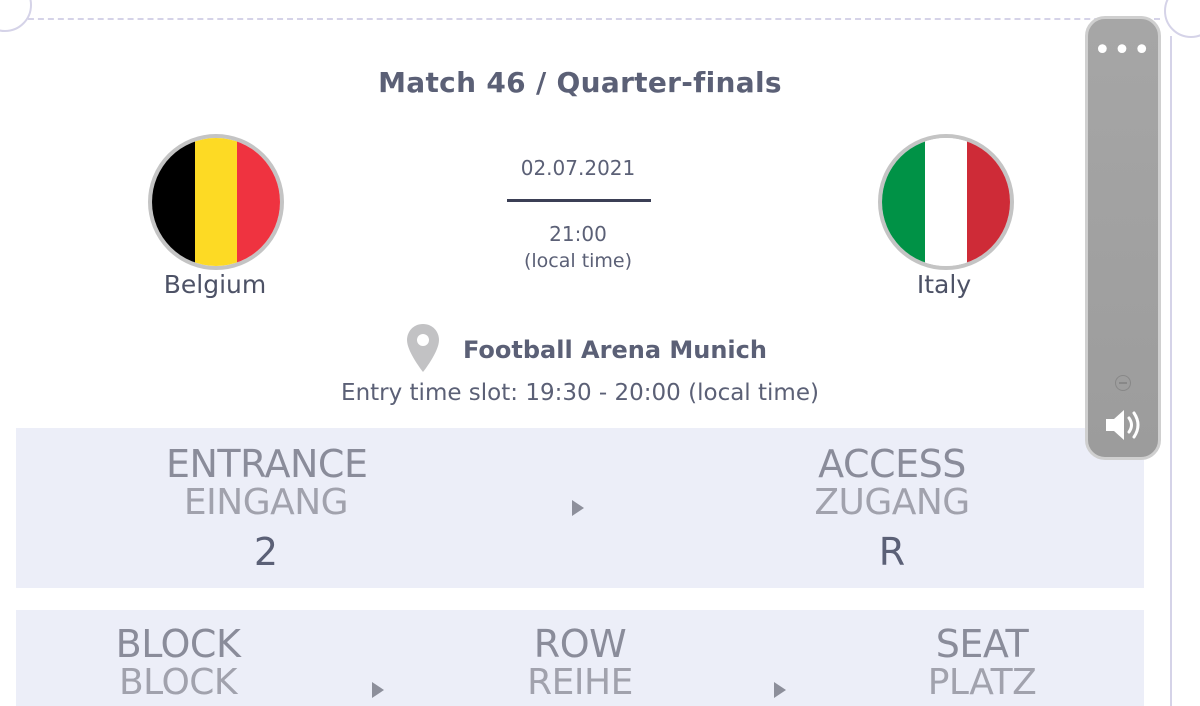  I want to click on access-value: R, so click(892, 552).